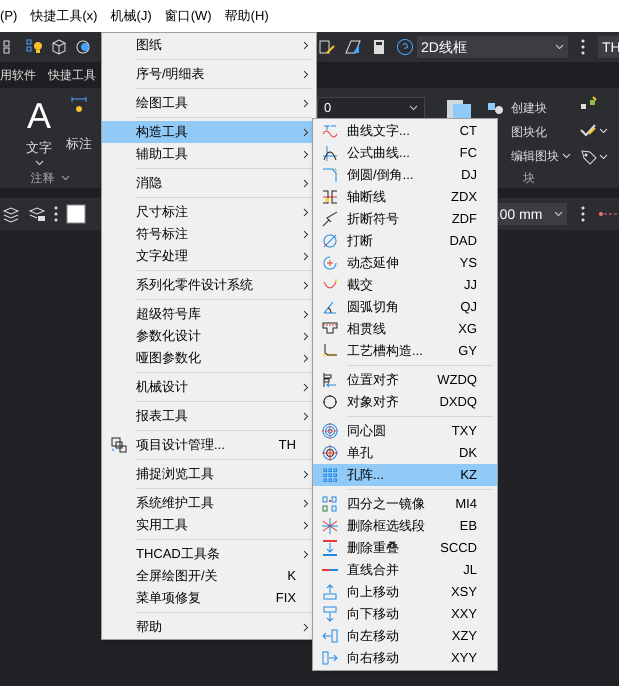 Image resolution: width=619 pixels, height=686 pixels. I want to click on group-label: 注释, so click(42, 178).